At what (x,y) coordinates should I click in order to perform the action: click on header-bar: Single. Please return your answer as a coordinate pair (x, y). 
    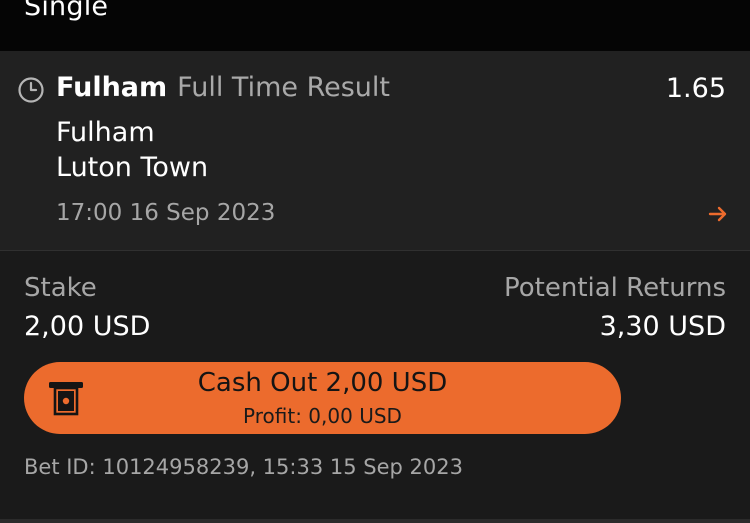
    Looking at the image, I should click on (375, 25).